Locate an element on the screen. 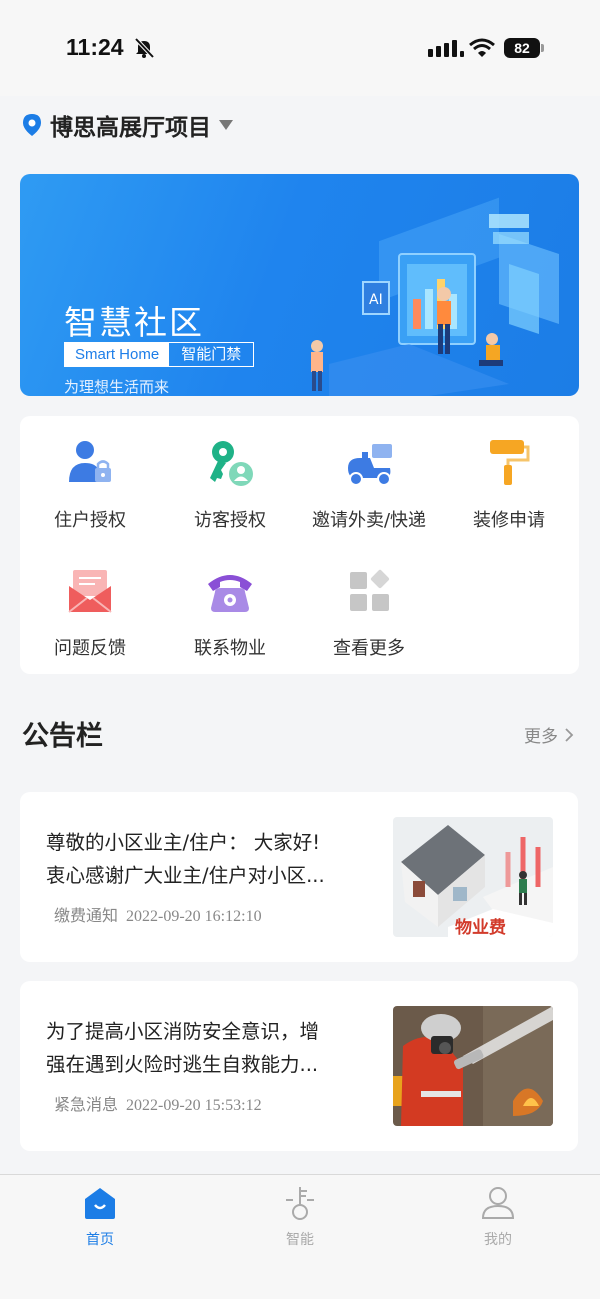  delivery-scooter-icon is located at coordinates (370, 465).